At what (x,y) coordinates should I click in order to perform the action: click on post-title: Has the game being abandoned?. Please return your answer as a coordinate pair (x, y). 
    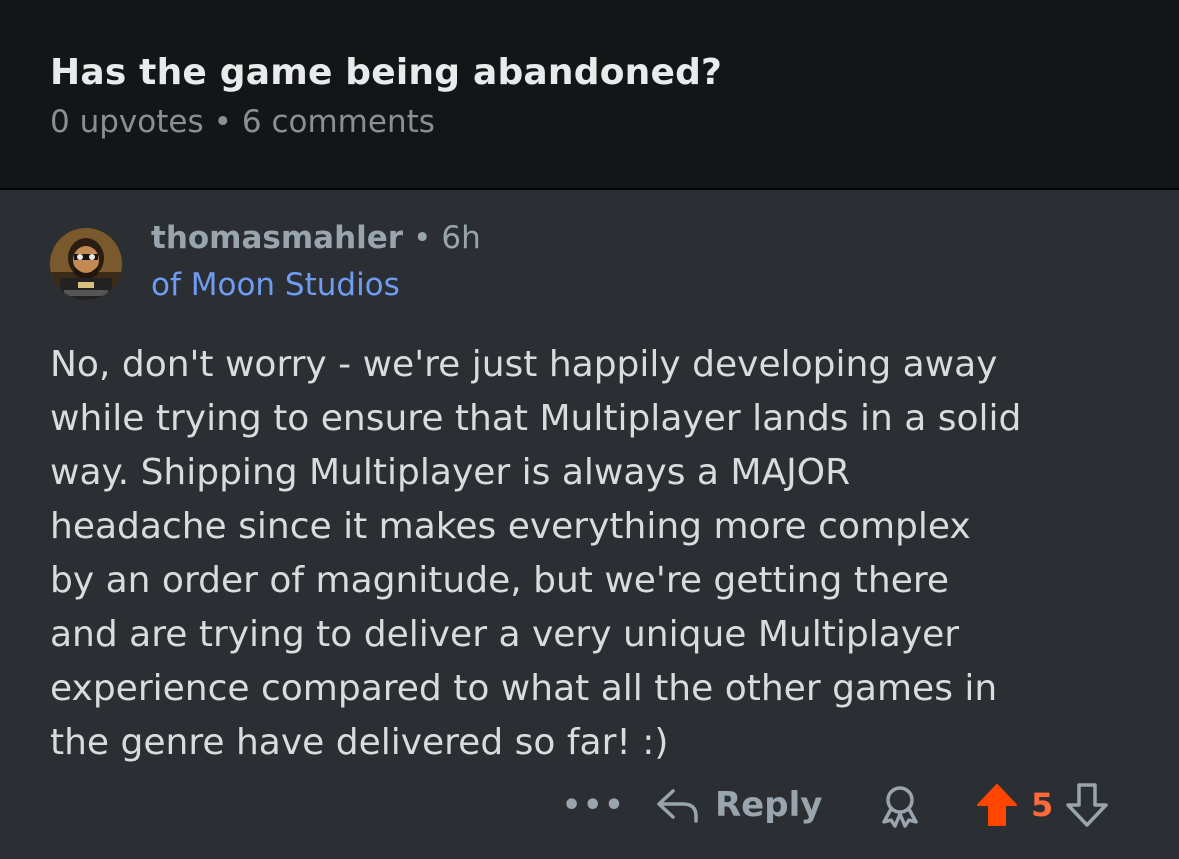
    Looking at the image, I should click on (386, 72).